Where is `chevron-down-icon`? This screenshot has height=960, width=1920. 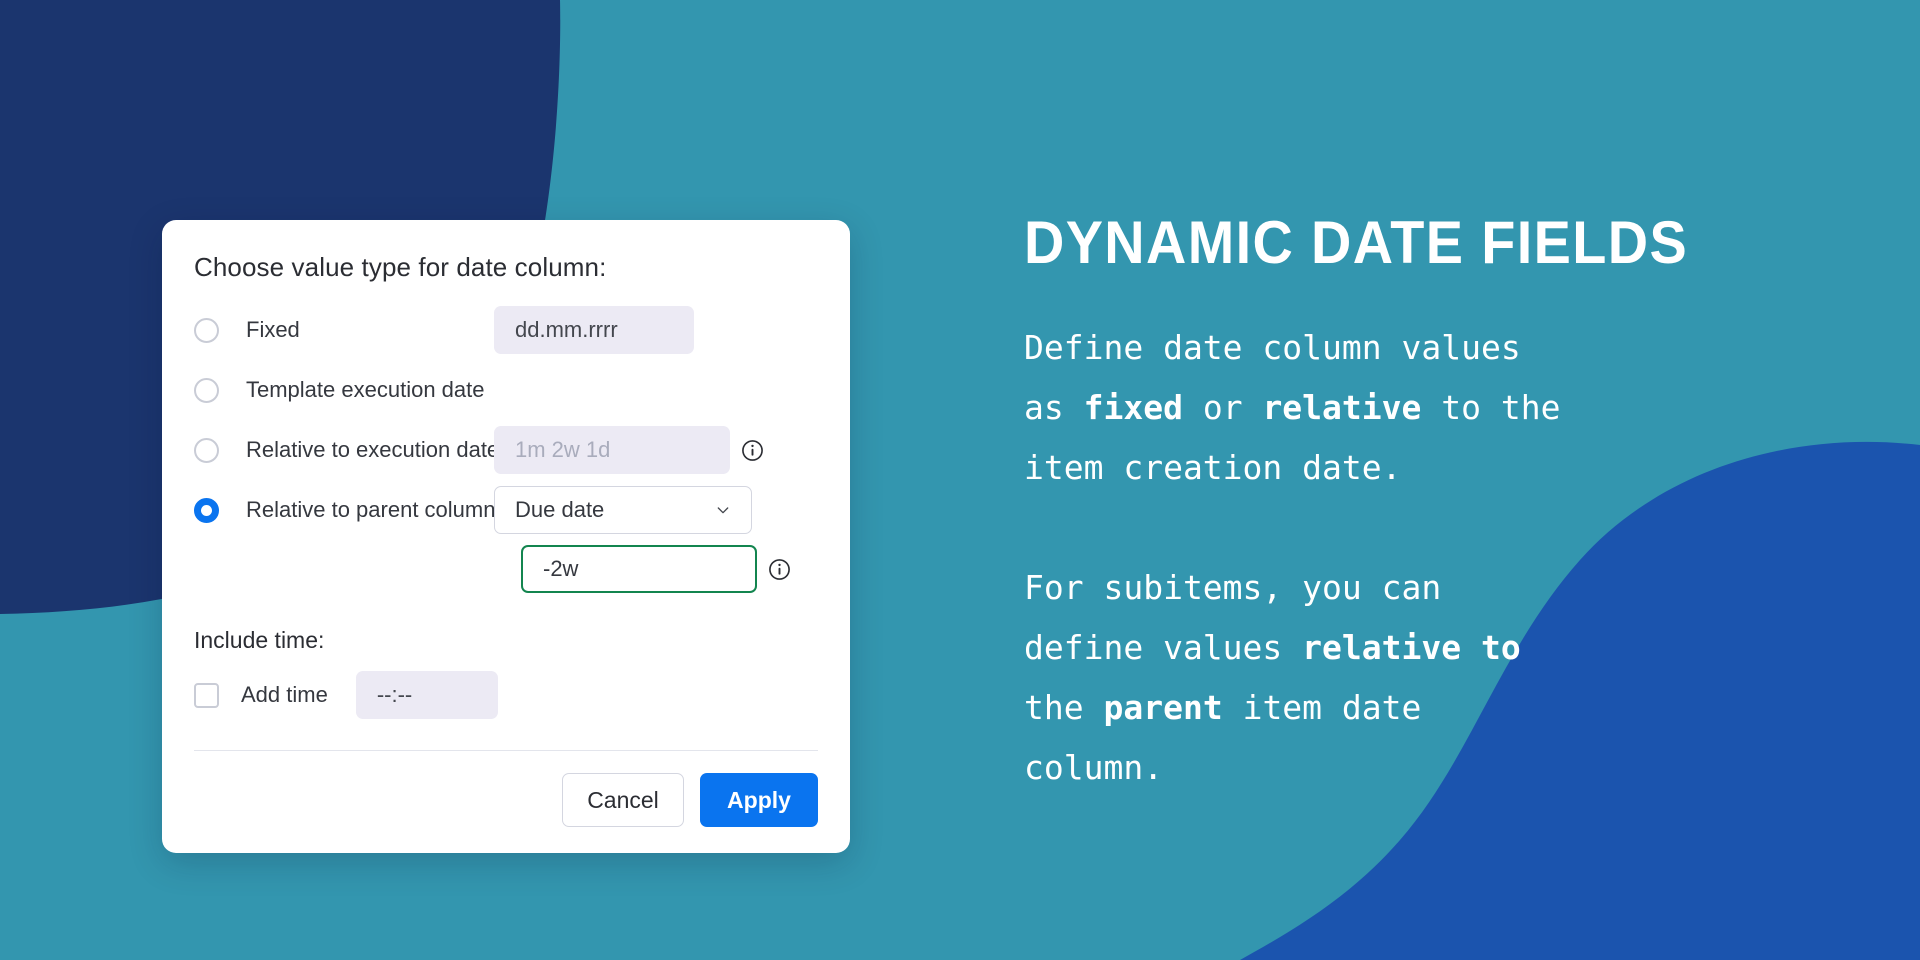
chevron-down-icon is located at coordinates (723, 510).